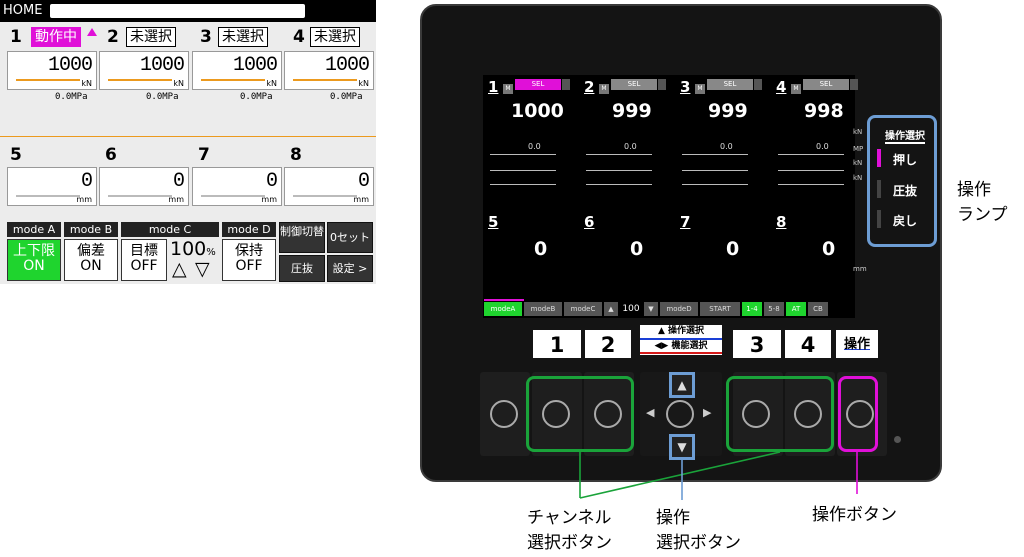 Image resolution: width=1024 pixels, height=557 pixels. I want to click on annotation-channel-1: チャンネル, so click(569, 518).